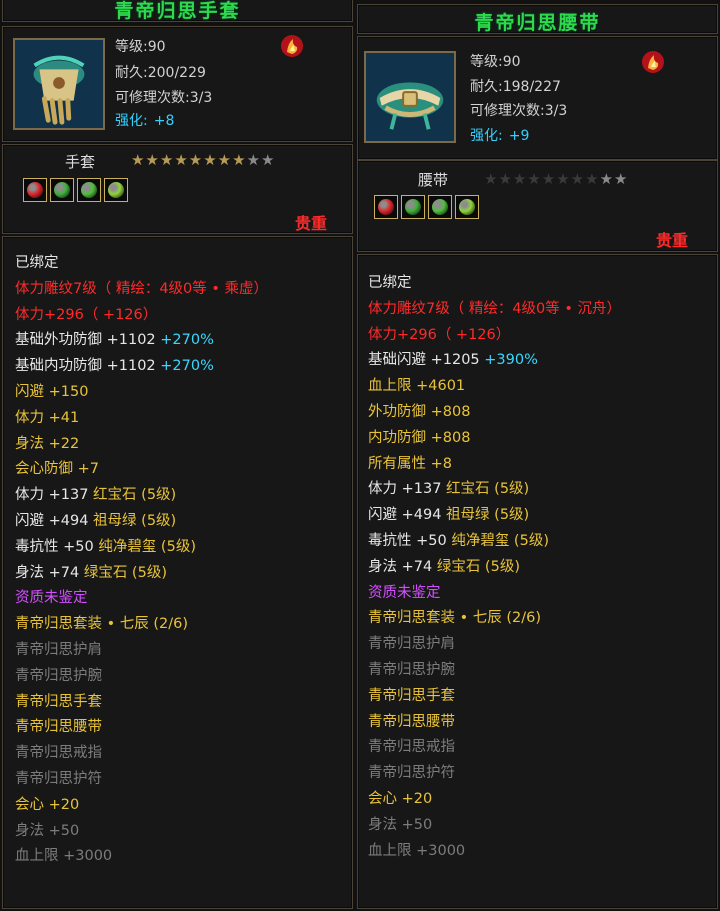 Image resolution: width=720 pixels, height=911 pixels. I want to click on attribute-line: 青帝归思套装 • 七辰 (2/6), so click(494, 619).